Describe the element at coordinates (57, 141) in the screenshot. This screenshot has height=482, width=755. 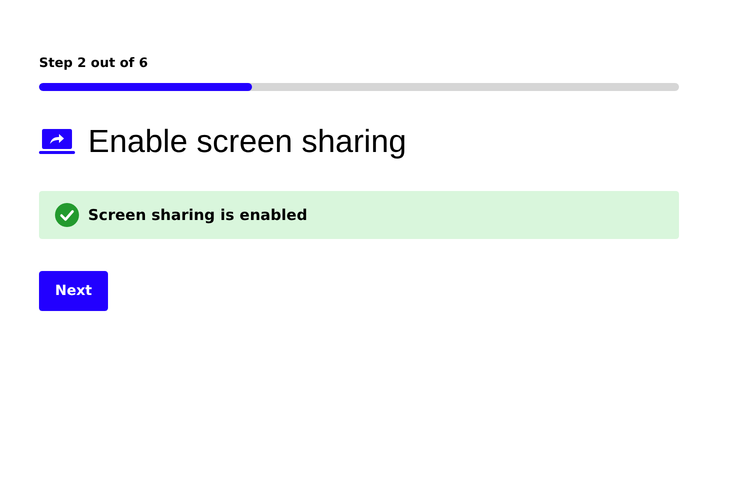
I see `laptop-share-icon` at that location.